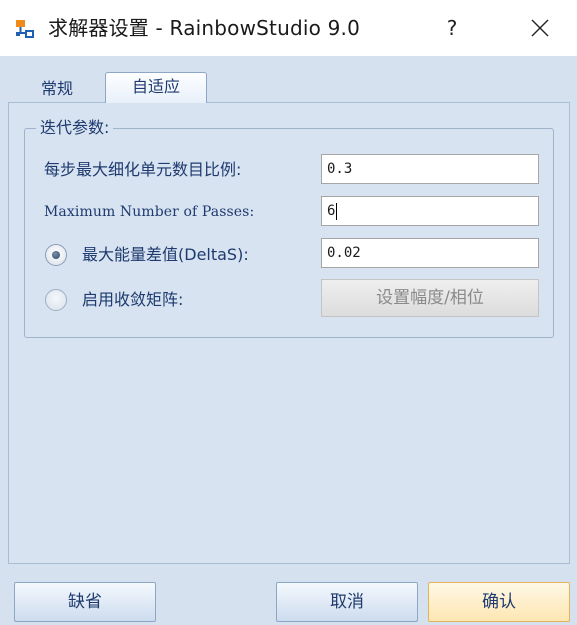 This screenshot has height=625, width=577. I want to click on text-caret, so click(337, 211).